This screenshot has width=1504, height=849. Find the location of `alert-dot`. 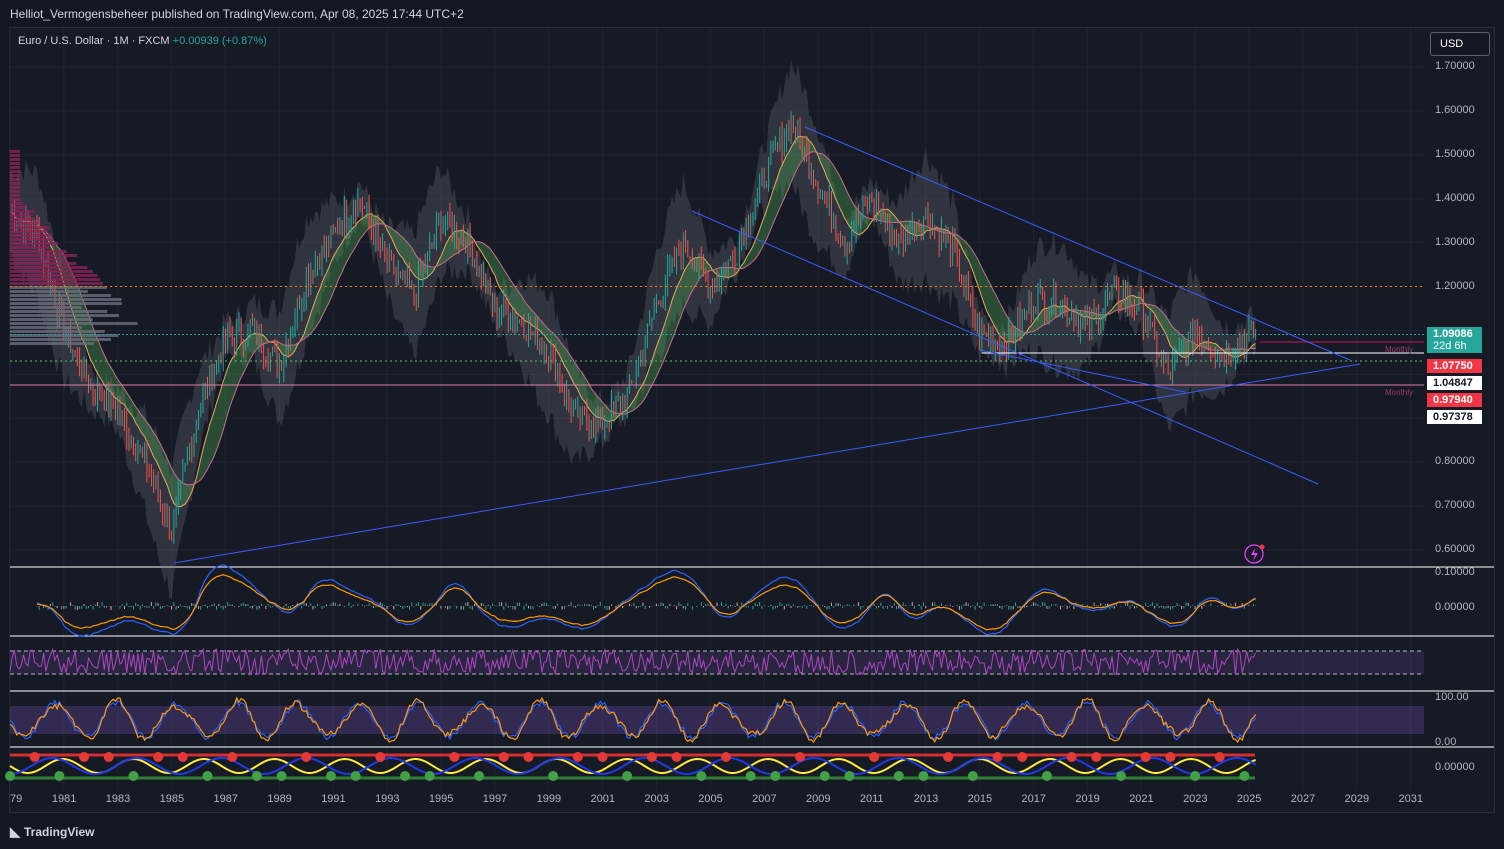

alert-dot is located at coordinates (1262, 547).